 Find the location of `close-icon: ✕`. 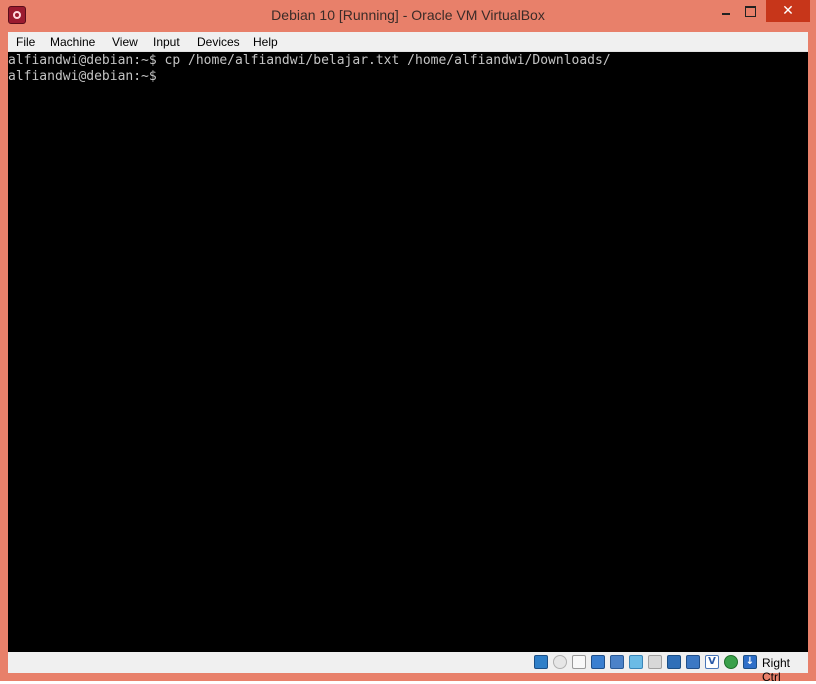

close-icon: ✕ is located at coordinates (788, 11).